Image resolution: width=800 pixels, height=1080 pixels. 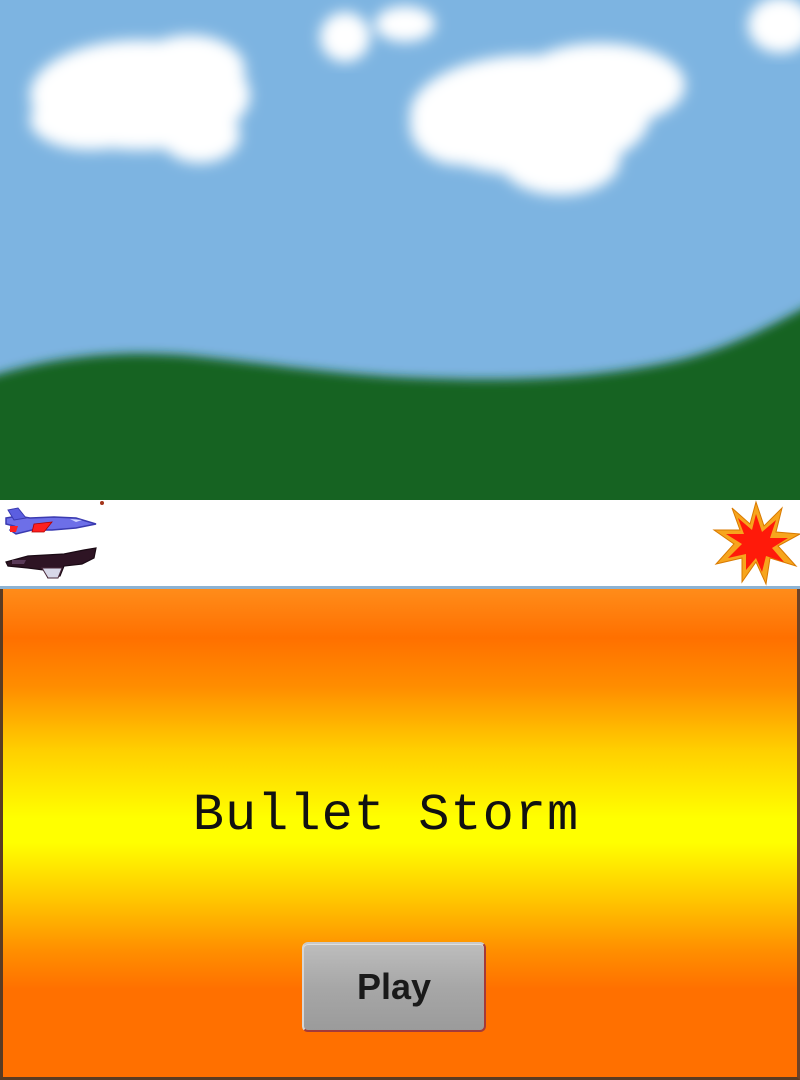 What do you see at coordinates (102, 503) in the screenshot?
I see `bullet-icon` at bounding box center [102, 503].